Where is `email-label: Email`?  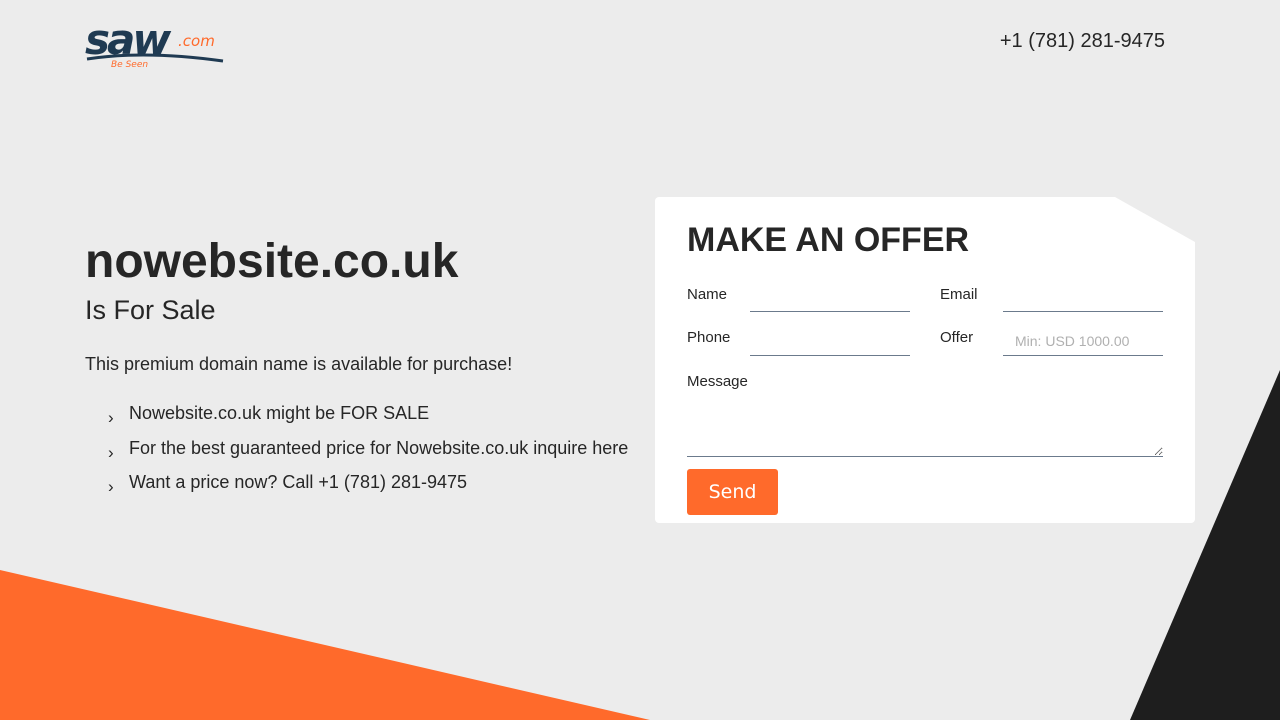 email-label: Email is located at coordinates (959, 294).